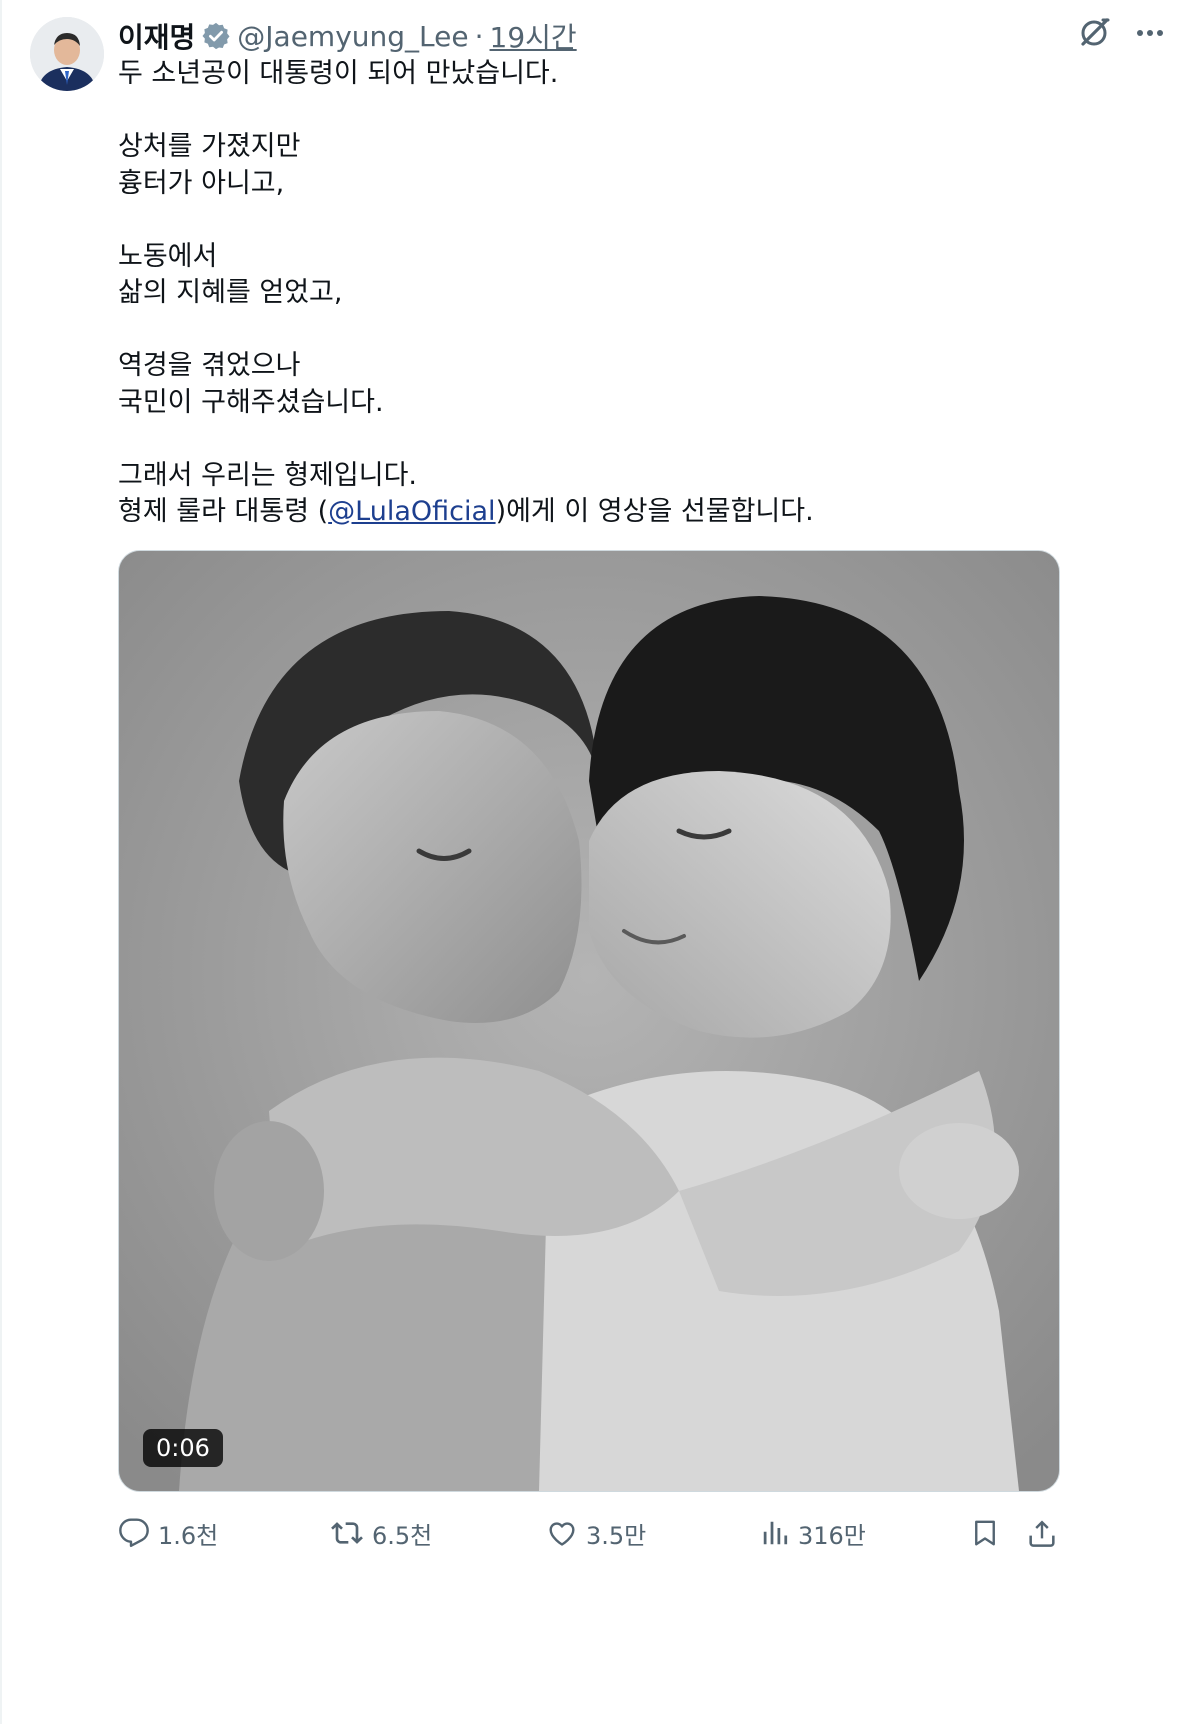  I want to click on reply-button: 1.6천, so click(168, 1533).